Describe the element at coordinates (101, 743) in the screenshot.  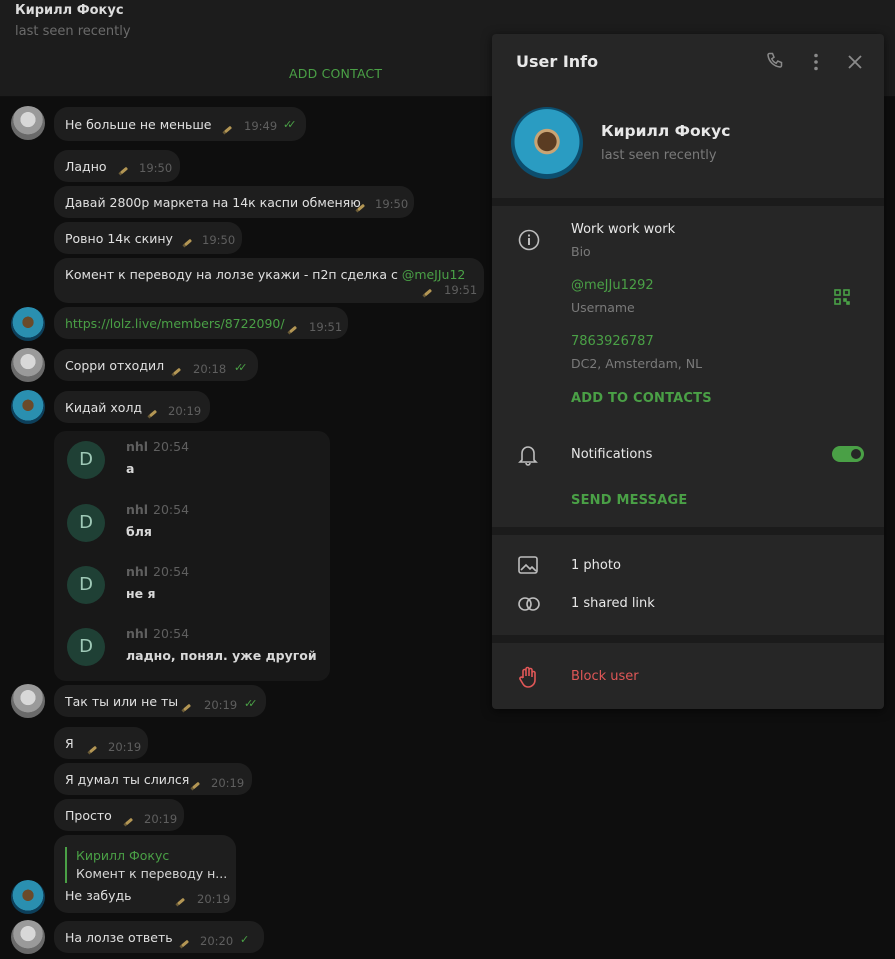
I see `message-bubble: Я 20:19` at that location.